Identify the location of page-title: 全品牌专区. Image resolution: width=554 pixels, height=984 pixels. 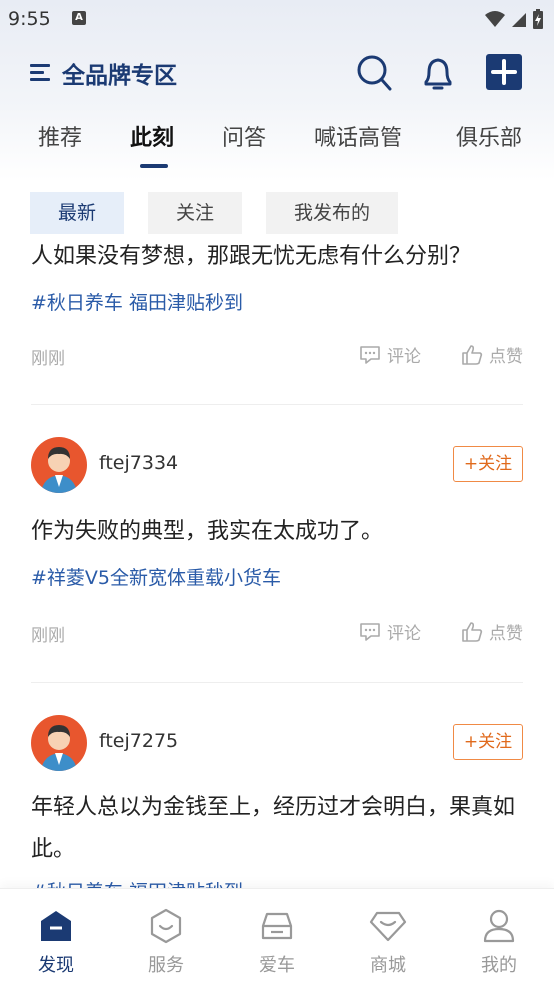
(119, 76).